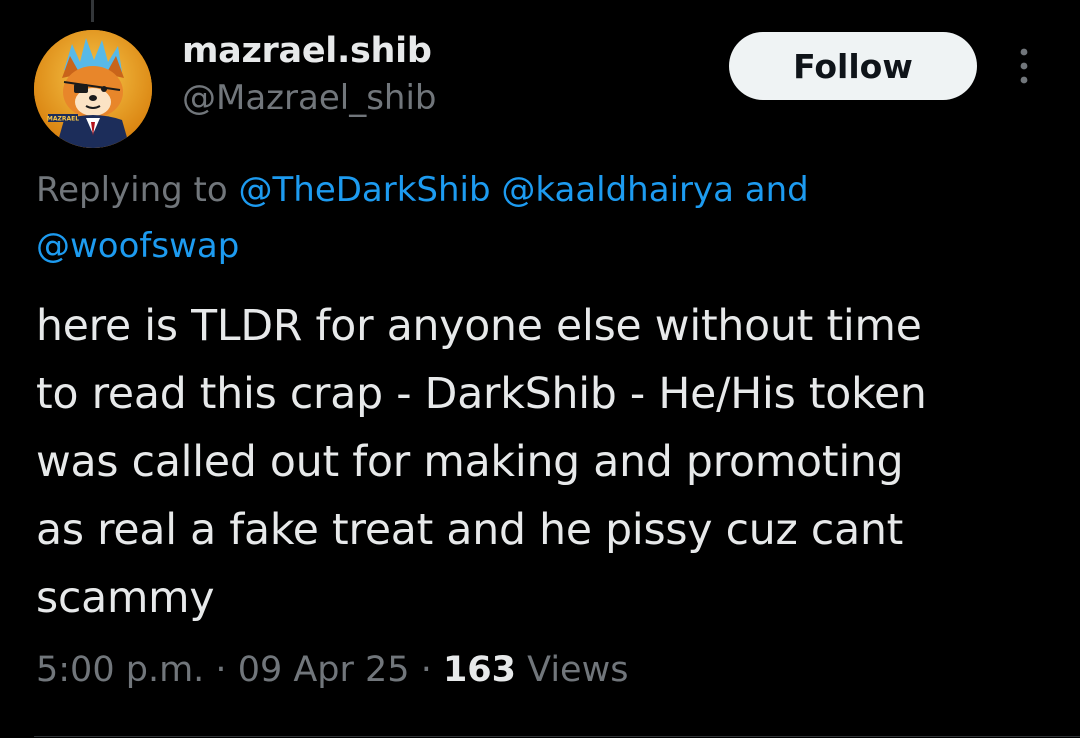  I want to click on replying-to-prefix: Replying to, so click(137, 190).